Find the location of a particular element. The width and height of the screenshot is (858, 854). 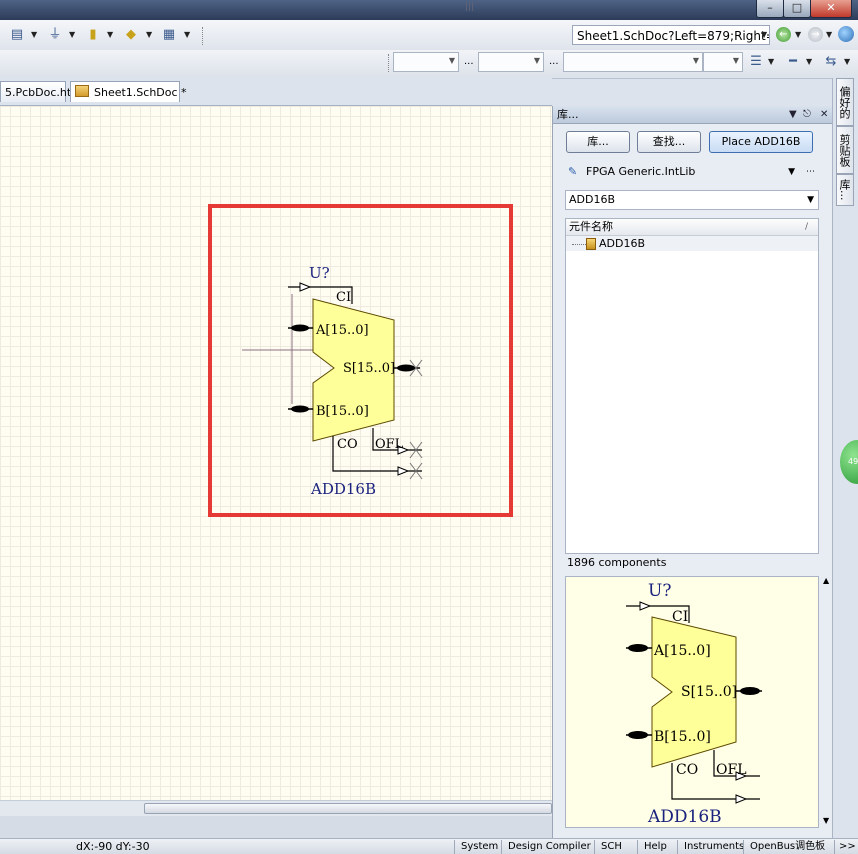

tab-sheet1: Sheet1.SchDoc * is located at coordinates (128, 91).